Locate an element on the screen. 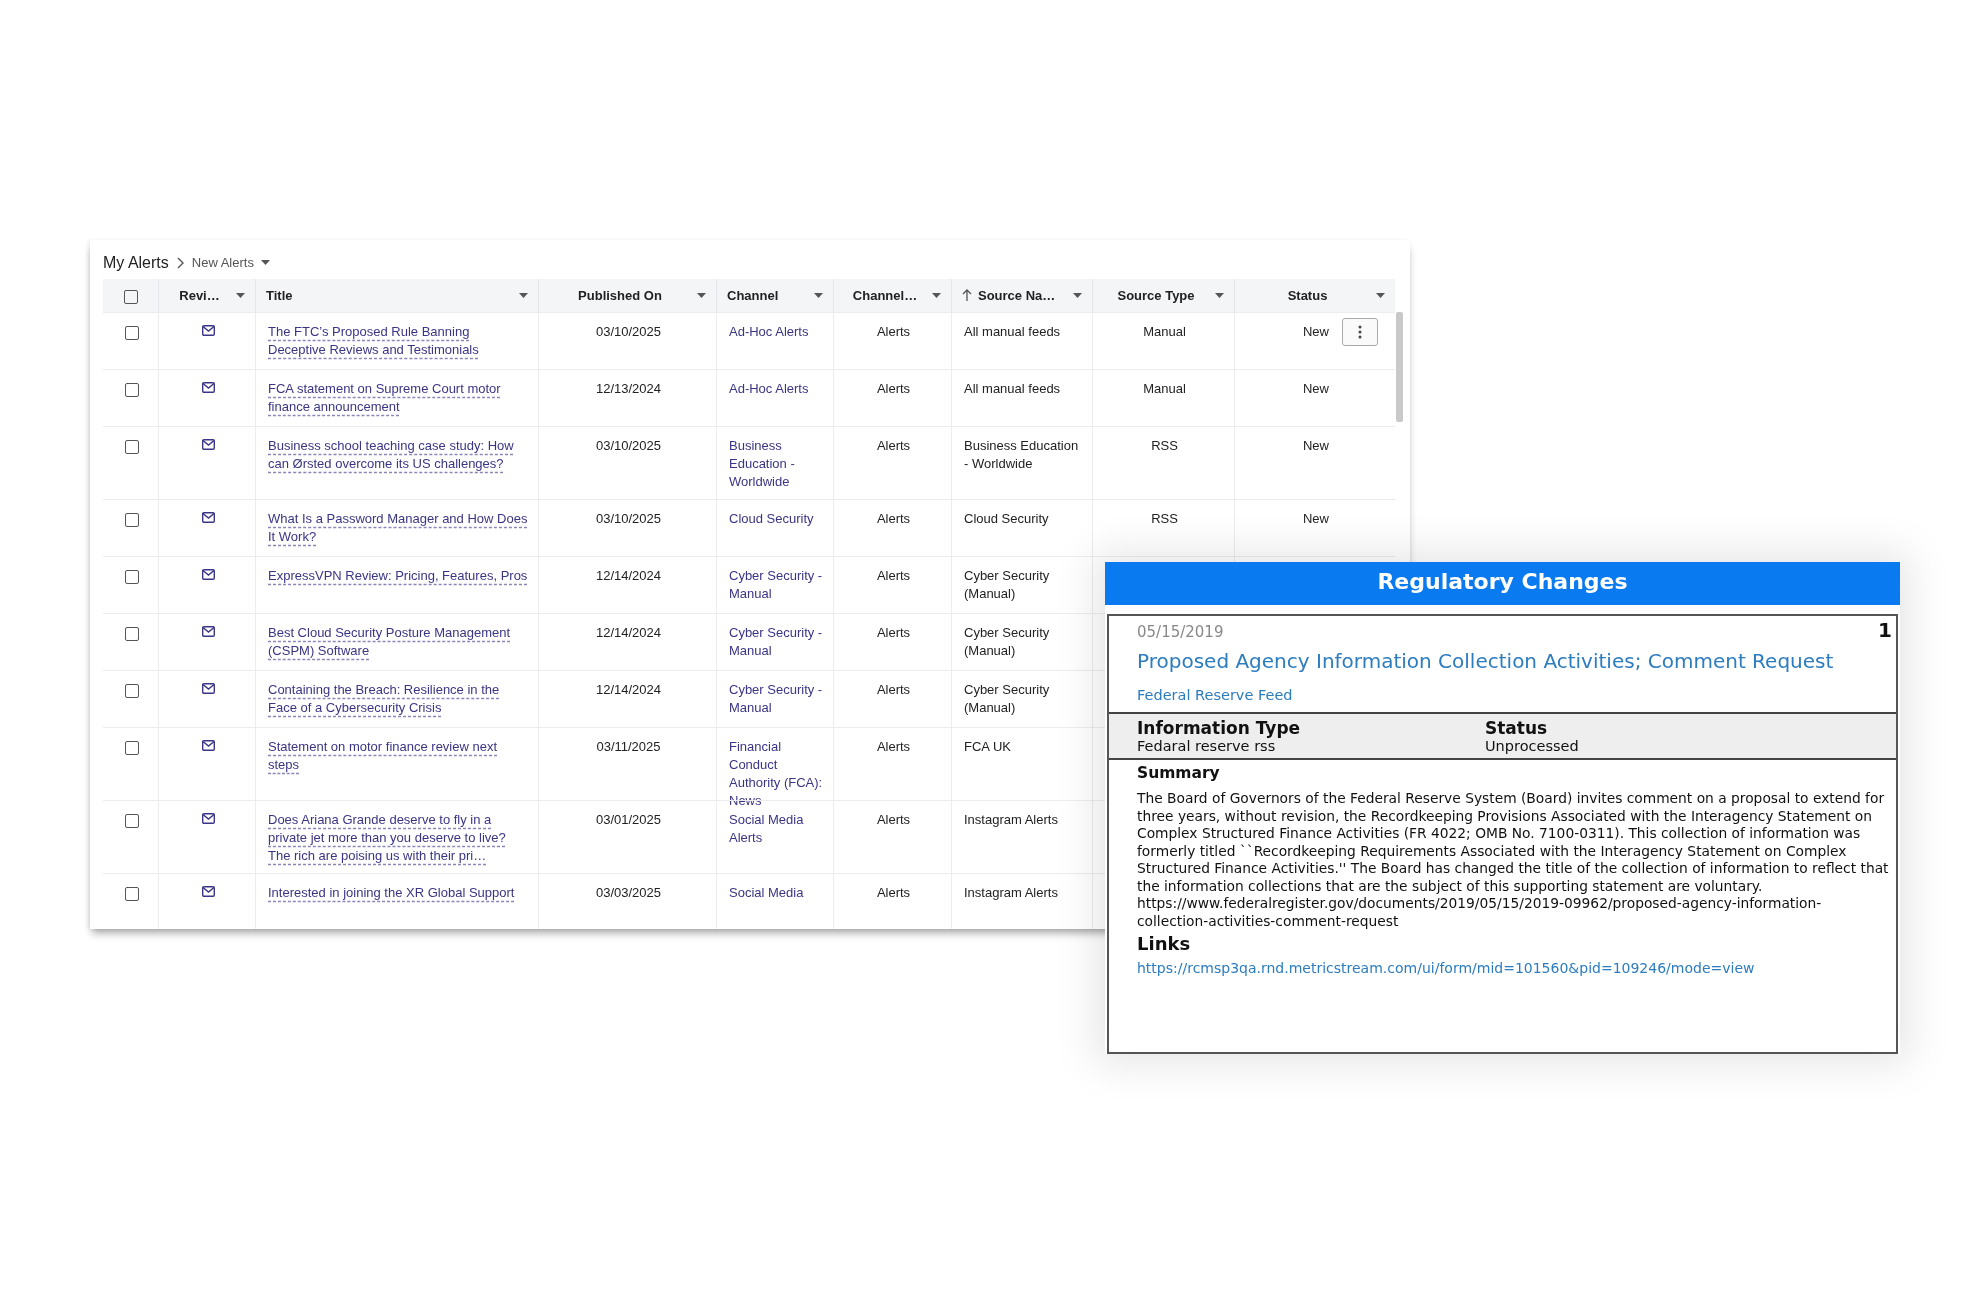 This screenshot has width=1975, height=1313. channel-link: Social Media Alerts is located at coordinates (776, 829).